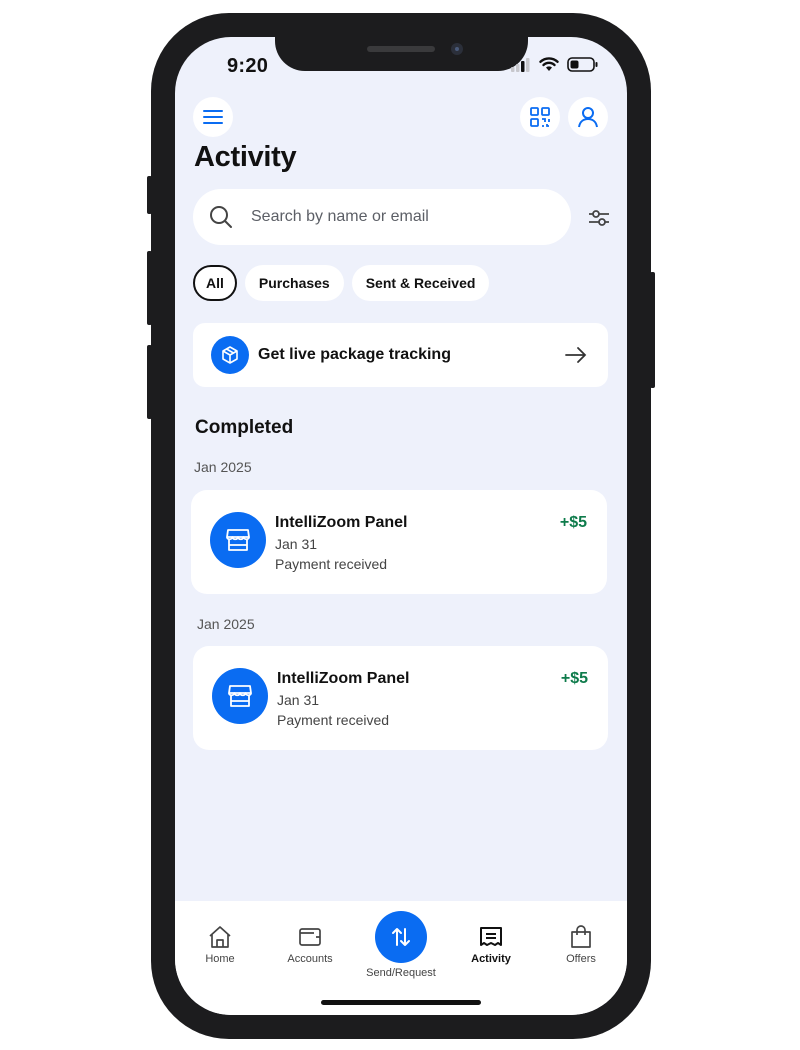 This screenshot has width=800, height=1050. I want to click on chip-purchases: Purchases, so click(294, 283).